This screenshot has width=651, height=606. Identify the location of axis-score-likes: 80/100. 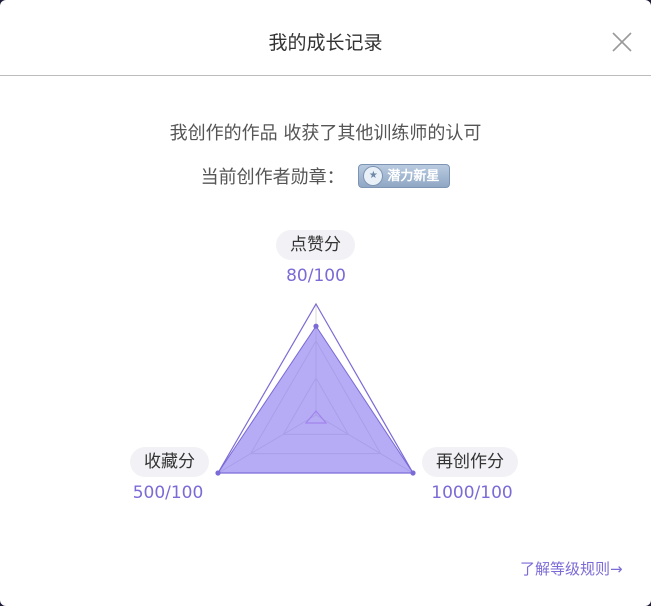
(316, 276).